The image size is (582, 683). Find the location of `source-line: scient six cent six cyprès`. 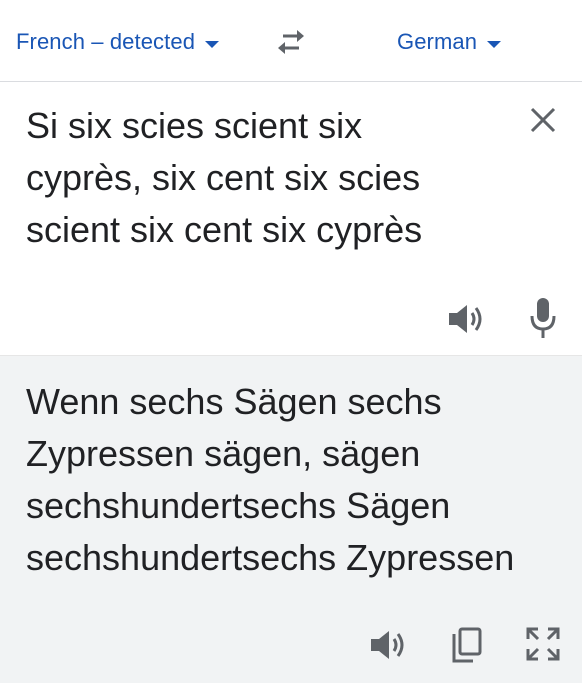

source-line: scient six cent six cyprès is located at coordinates (224, 229).